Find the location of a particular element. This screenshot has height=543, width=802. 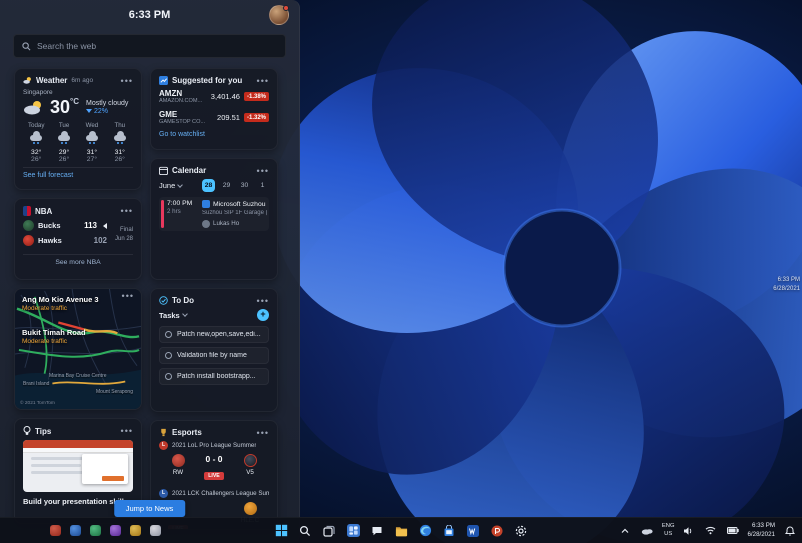

event-color-bar is located at coordinates (162, 214).